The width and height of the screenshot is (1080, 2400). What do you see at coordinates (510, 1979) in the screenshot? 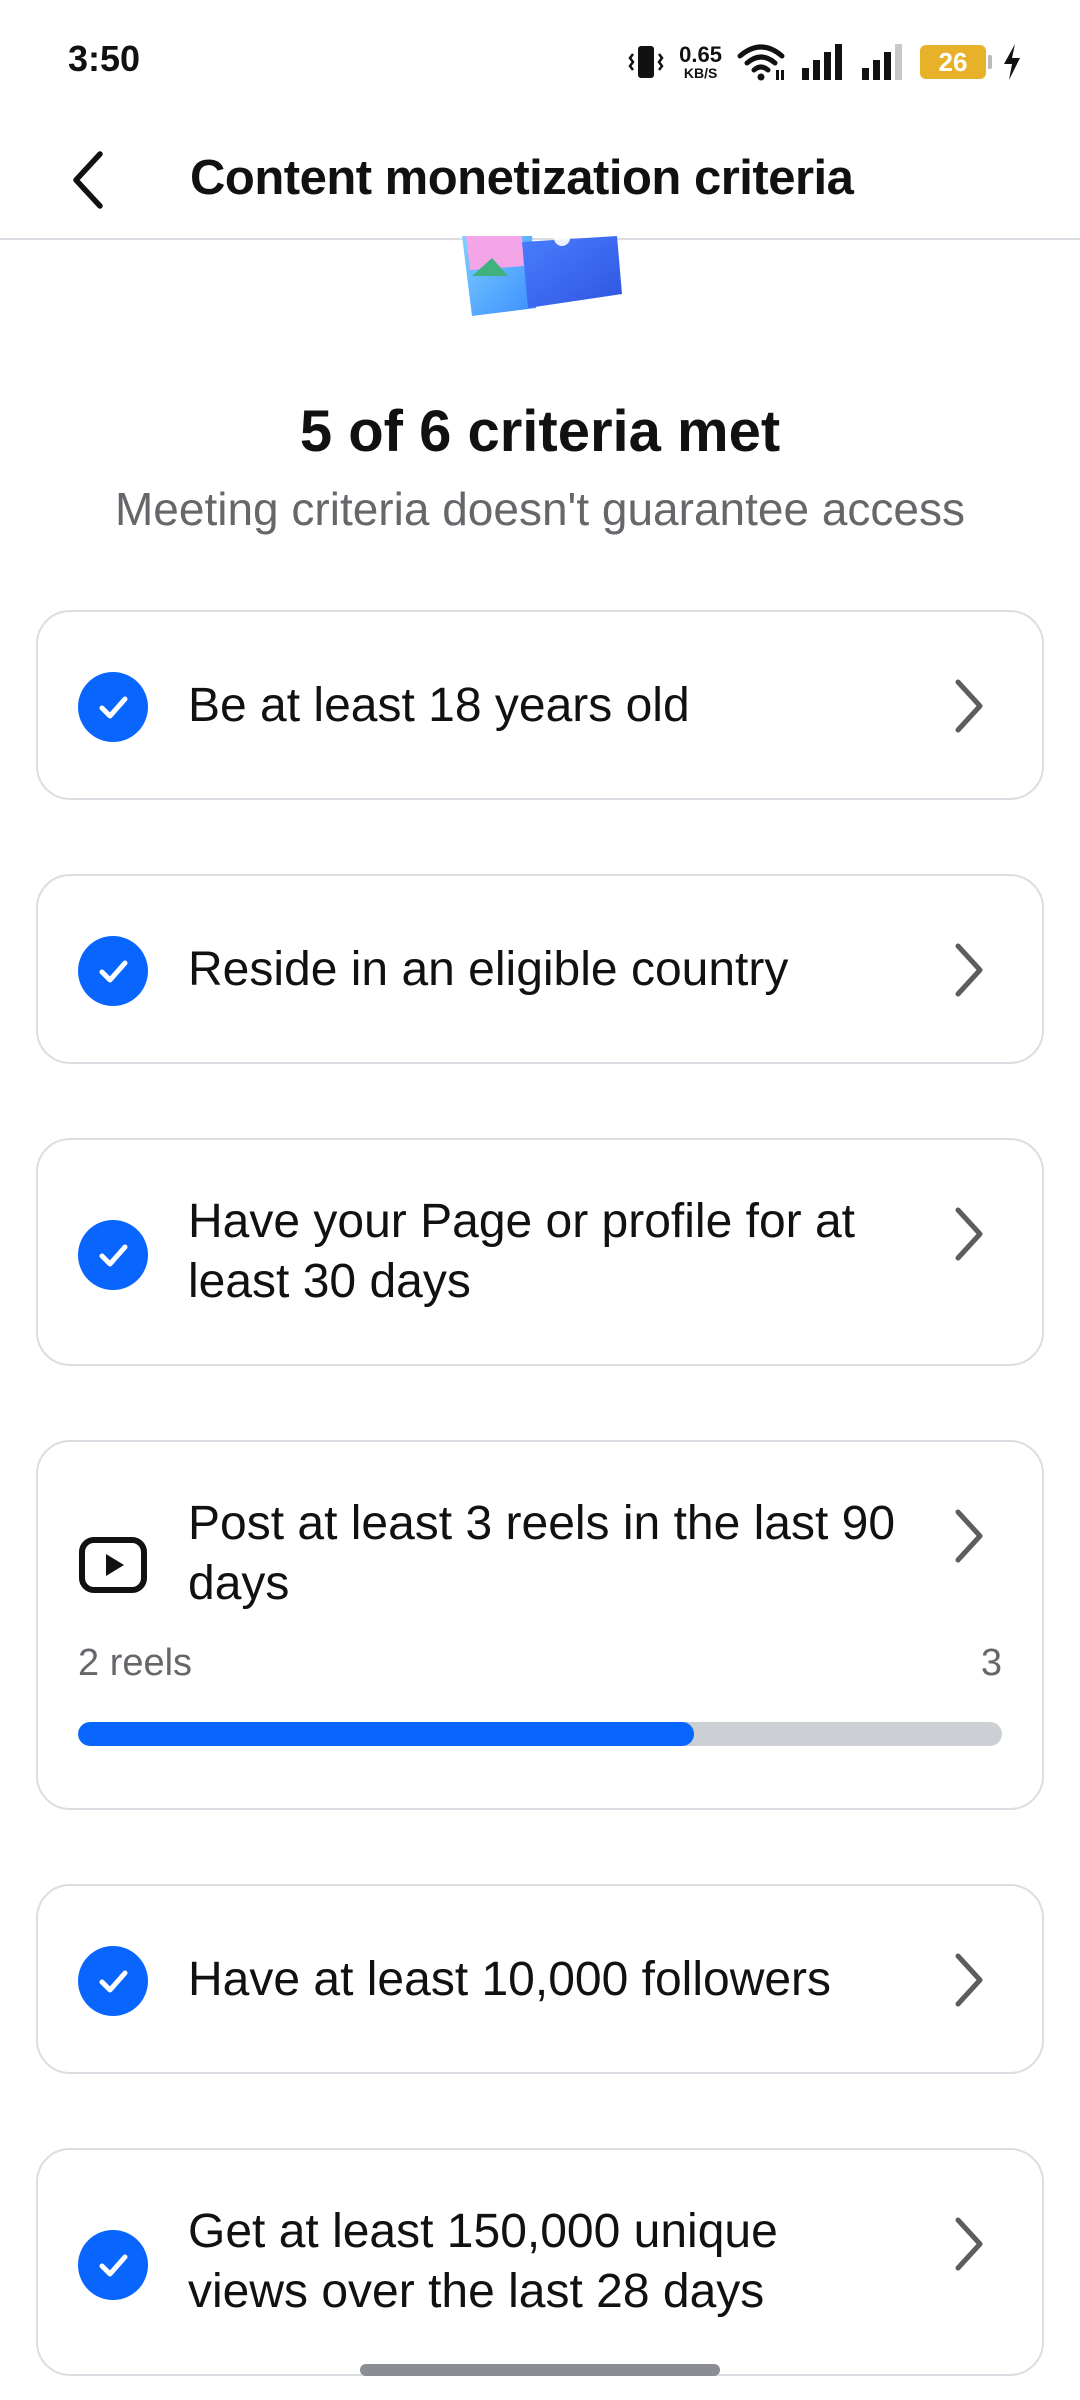
I see `criterion-label: Have at least 10,000 followers` at bounding box center [510, 1979].